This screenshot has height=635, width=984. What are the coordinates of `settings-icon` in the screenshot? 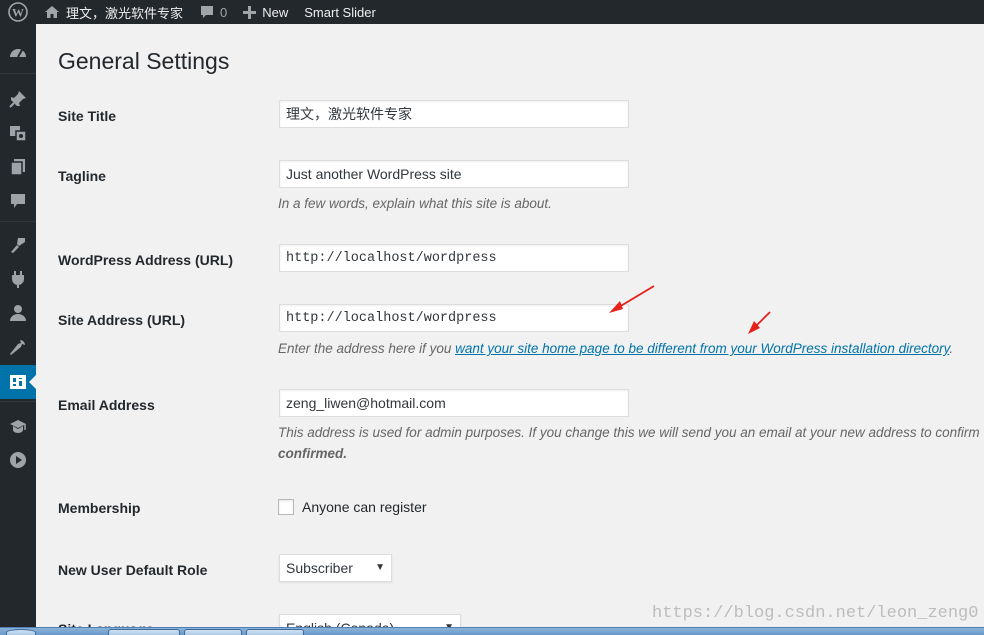 It's located at (18, 382).